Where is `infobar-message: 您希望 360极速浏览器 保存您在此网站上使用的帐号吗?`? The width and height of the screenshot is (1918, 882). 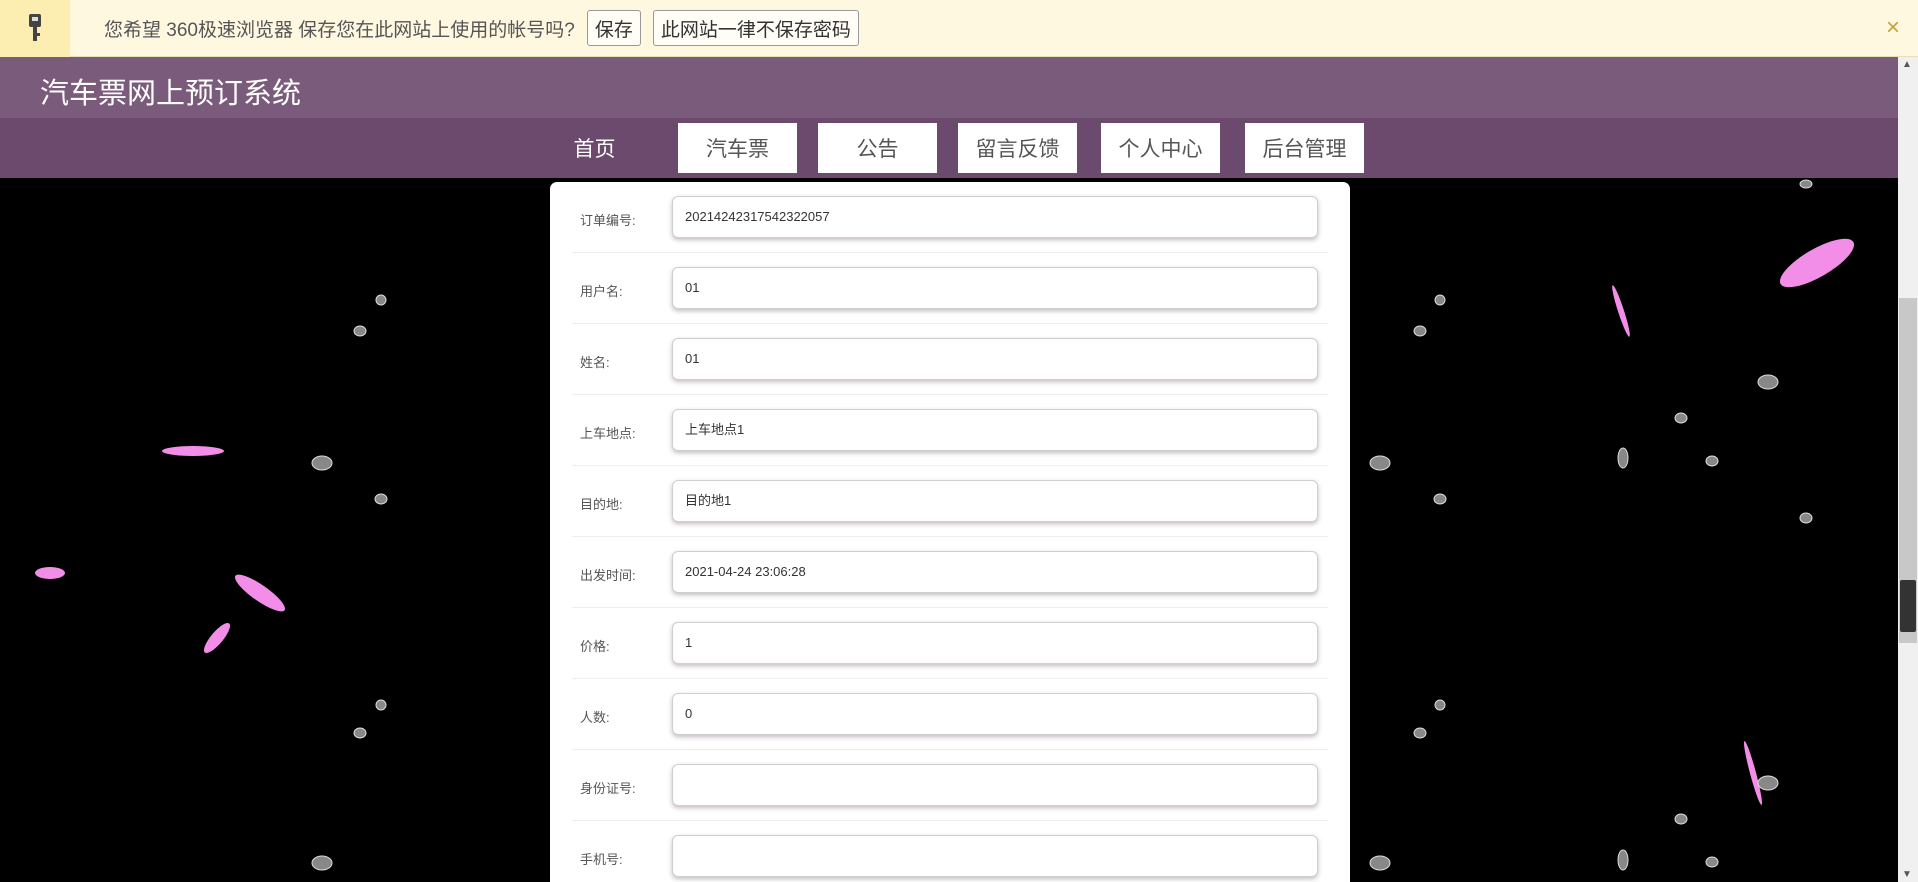
infobar-message: 您希望 360极速浏览器 保存您在此网站上使用的帐号吗? is located at coordinates (339, 30).